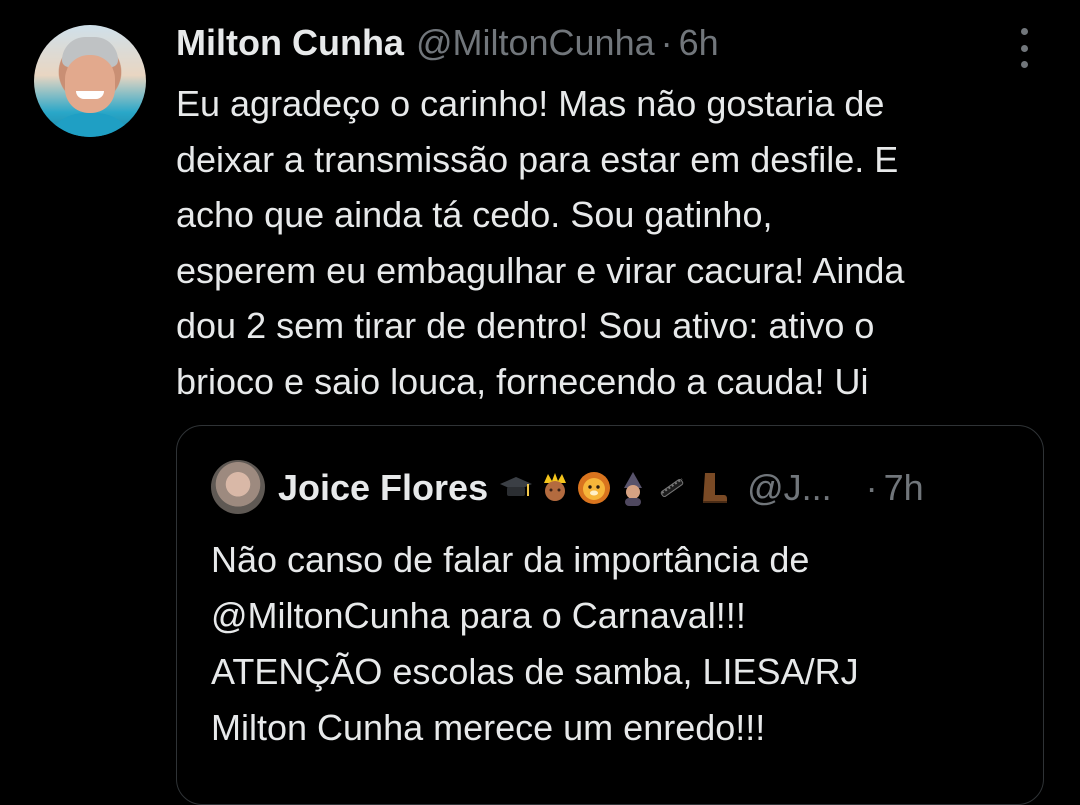 The height and width of the screenshot is (805, 1080). What do you see at coordinates (699, 43) in the screenshot?
I see `tweet-time: 6h` at bounding box center [699, 43].